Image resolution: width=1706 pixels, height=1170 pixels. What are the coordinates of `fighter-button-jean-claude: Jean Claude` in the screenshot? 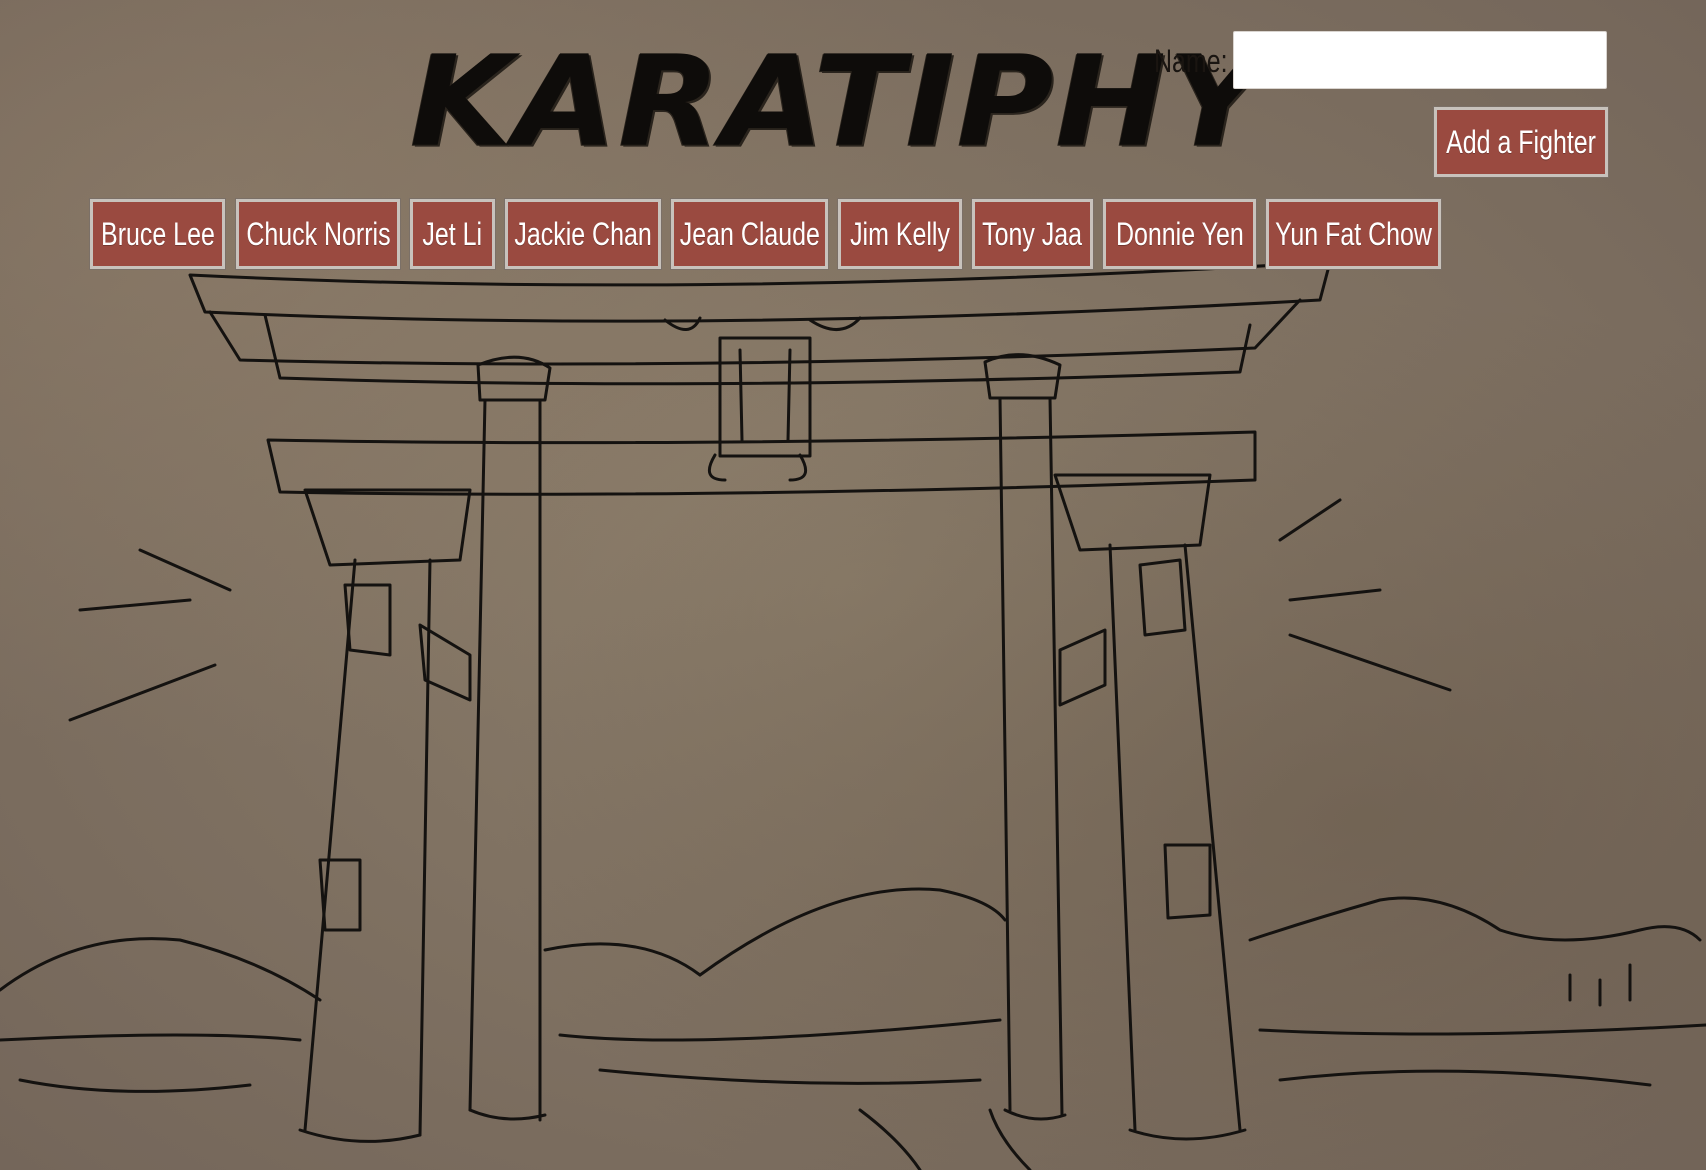 It's located at (749, 234).